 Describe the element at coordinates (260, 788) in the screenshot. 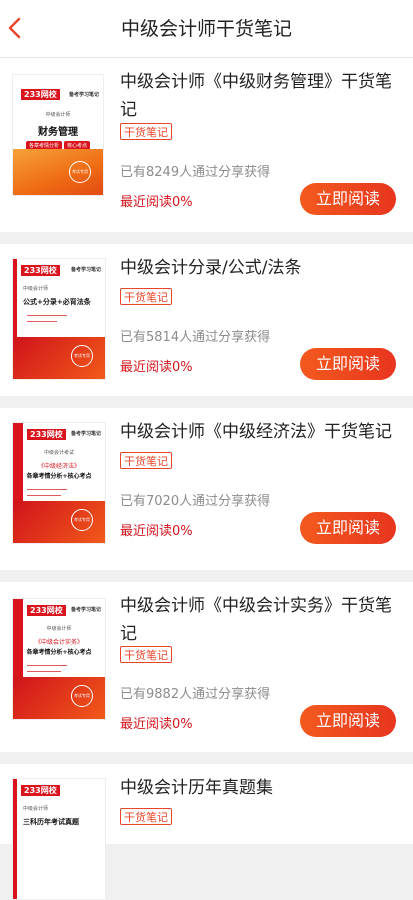

I see `book-title: 中级会计历年真题集` at that location.